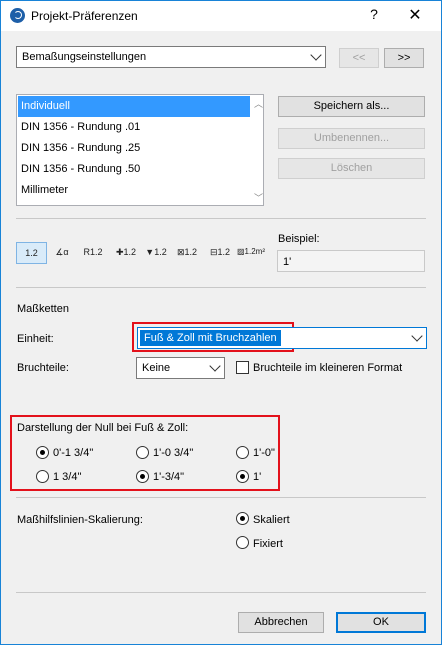 Image resolution: width=442 pixels, height=645 pixels. What do you see at coordinates (242, 518) in the screenshot?
I see `scaled-radio` at bounding box center [242, 518].